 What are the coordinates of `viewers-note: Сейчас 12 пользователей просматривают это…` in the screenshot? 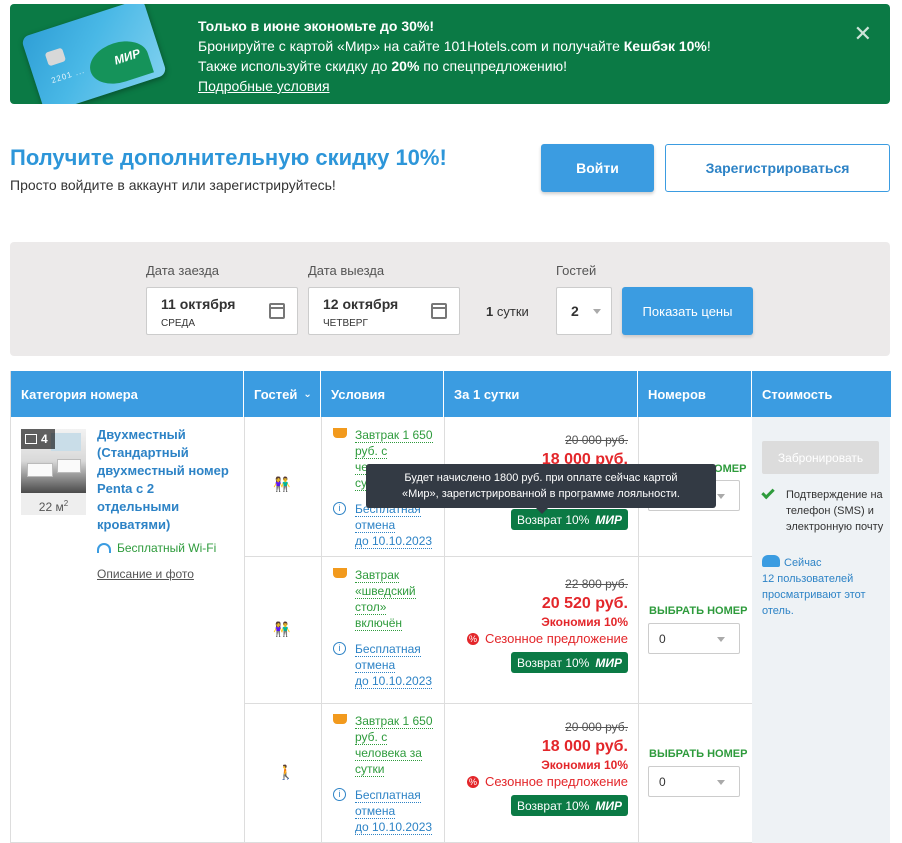 It's located at (814, 586).